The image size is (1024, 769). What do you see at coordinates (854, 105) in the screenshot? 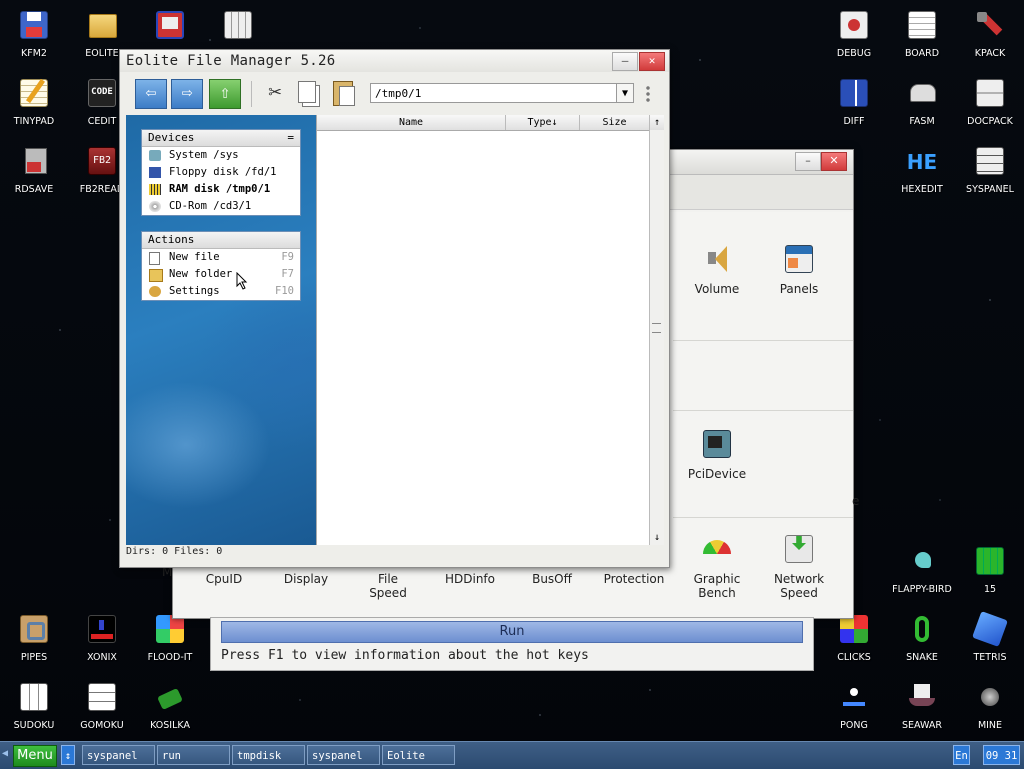
I see `desktop-icon-diff: DIFF` at bounding box center [854, 105].